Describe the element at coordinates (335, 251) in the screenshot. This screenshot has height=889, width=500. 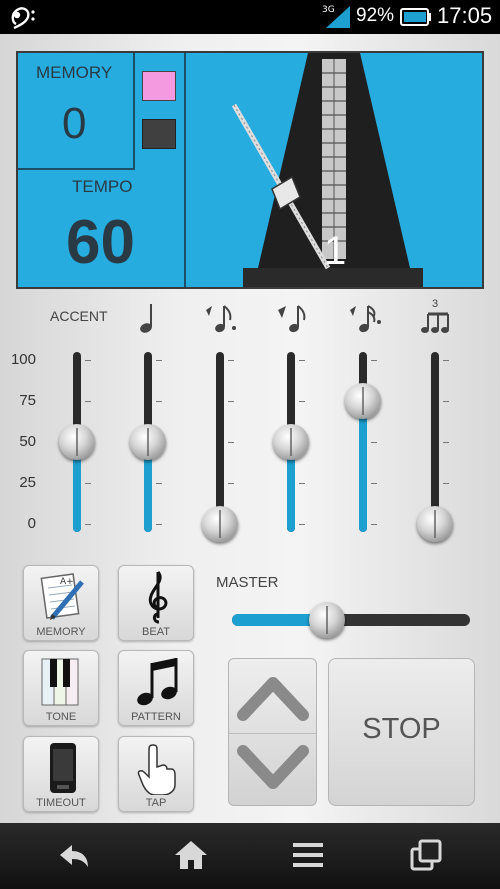
I see `beat-count: 1` at that location.